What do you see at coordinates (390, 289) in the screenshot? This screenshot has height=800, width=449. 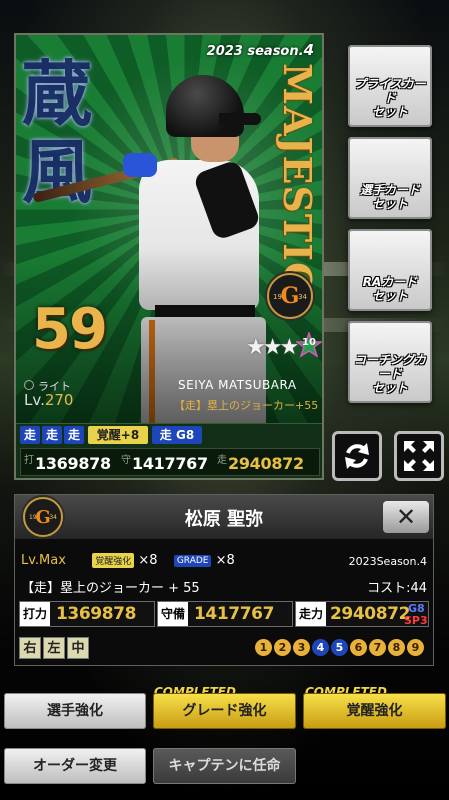 I see `ra-card-set-label: RAカード セット` at bounding box center [390, 289].